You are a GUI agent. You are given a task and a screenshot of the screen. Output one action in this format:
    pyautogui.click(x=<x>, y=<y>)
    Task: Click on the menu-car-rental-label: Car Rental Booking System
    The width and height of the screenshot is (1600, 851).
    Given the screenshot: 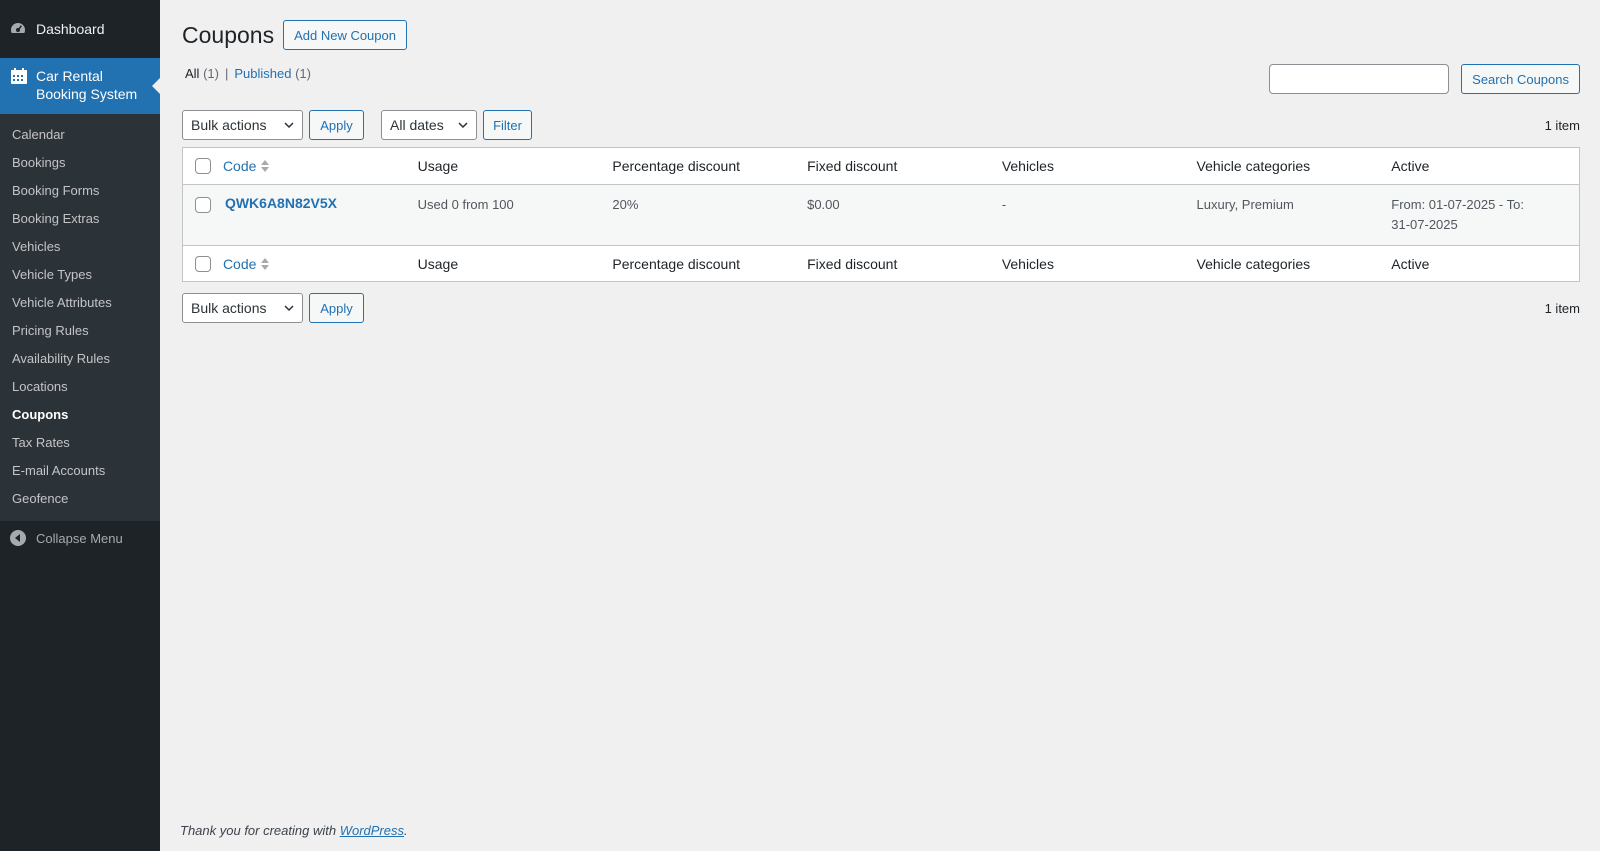 What is the action you would take?
    pyautogui.click(x=86, y=85)
    